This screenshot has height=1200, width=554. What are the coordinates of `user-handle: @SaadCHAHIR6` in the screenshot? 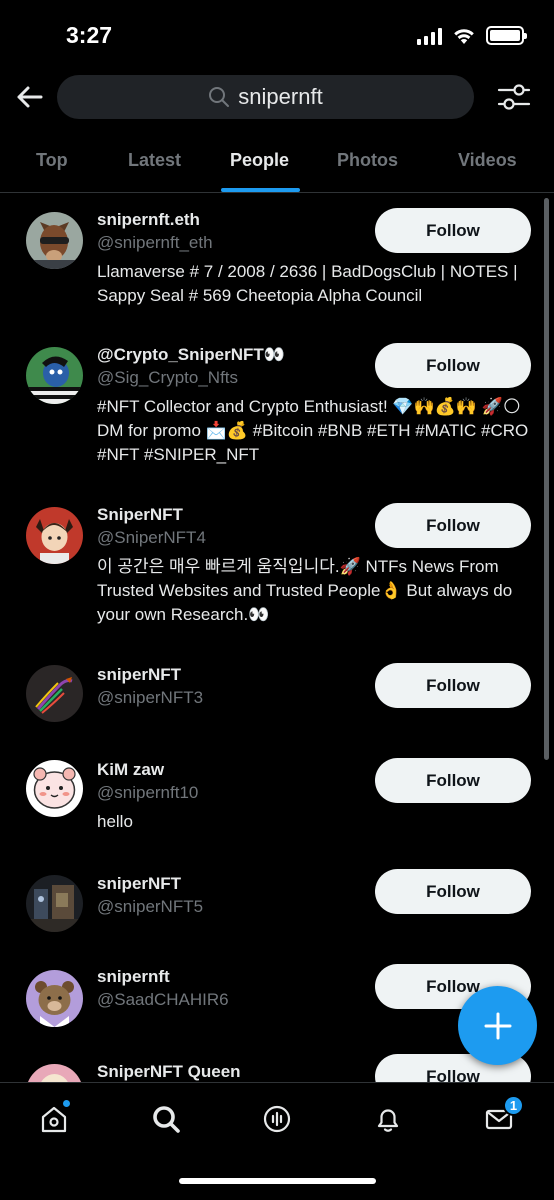 It's located at (163, 999).